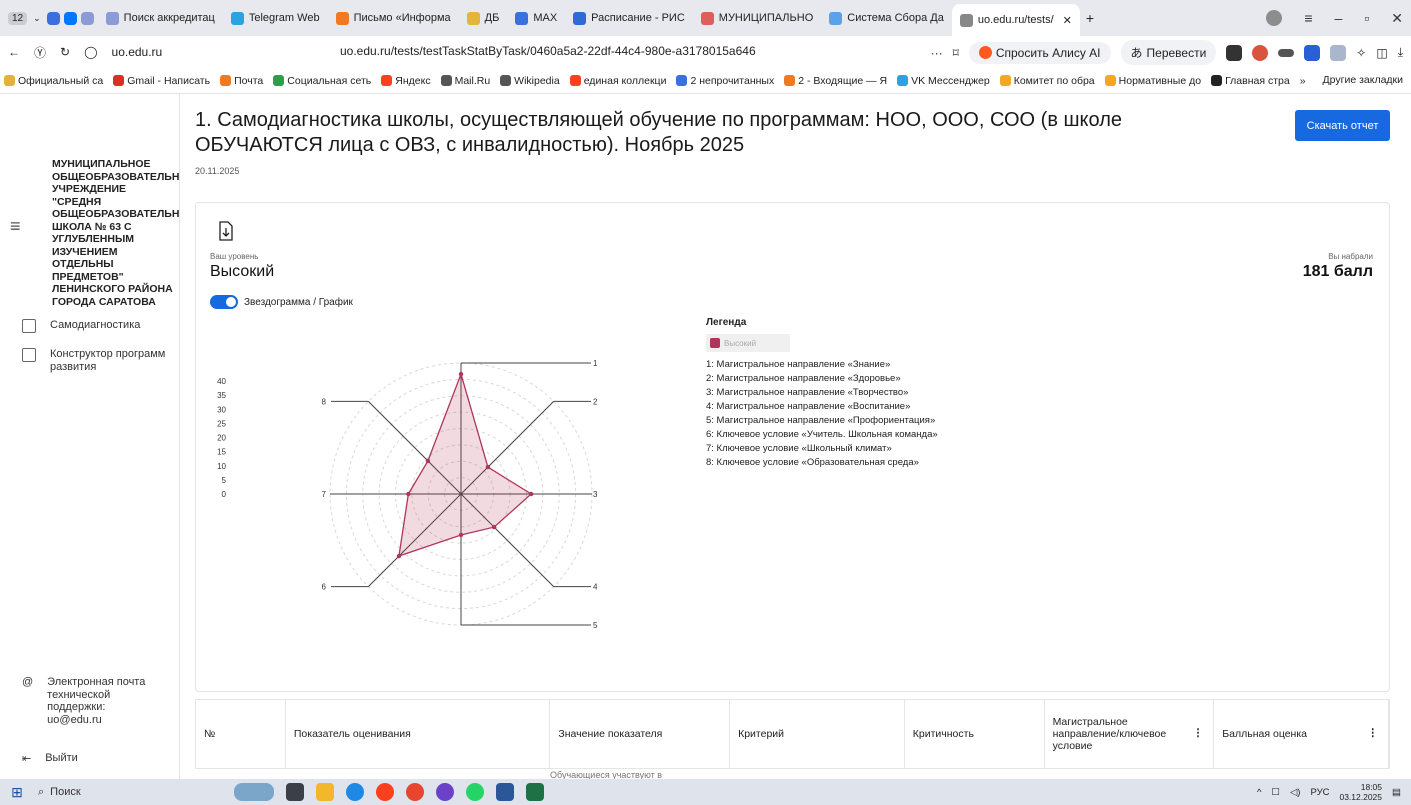  I want to click on download-icon: ⤓, so click(1400, 52).